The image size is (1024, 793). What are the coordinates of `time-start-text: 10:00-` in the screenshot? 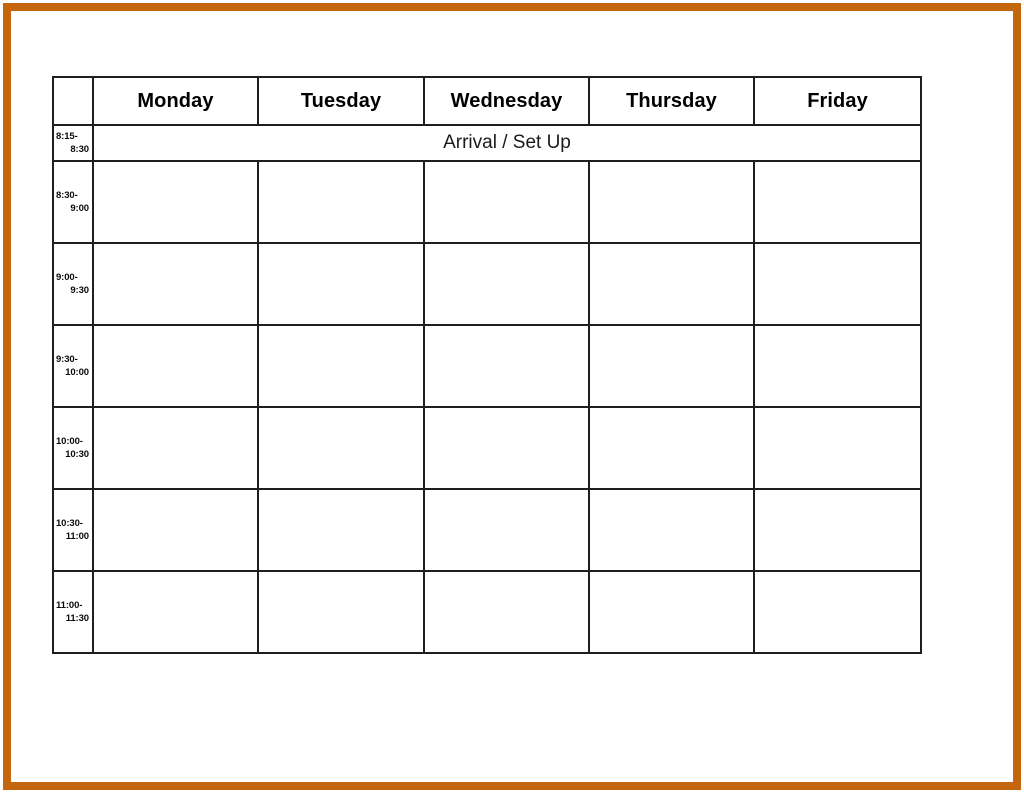 It's located at (69, 441).